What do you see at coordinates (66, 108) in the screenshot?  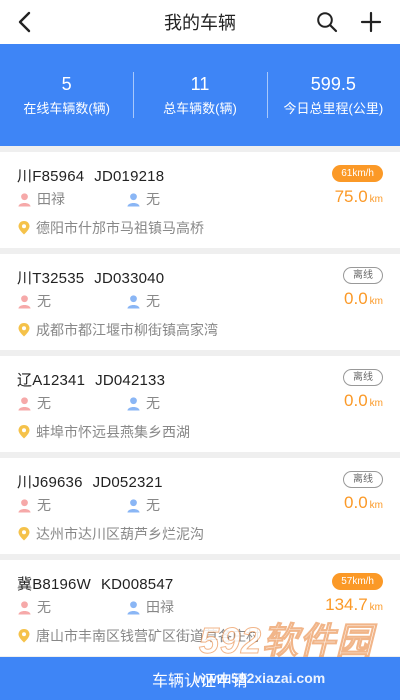 I see `stat-label: 在线车辆数(辆)` at bounding box center [66, 108].